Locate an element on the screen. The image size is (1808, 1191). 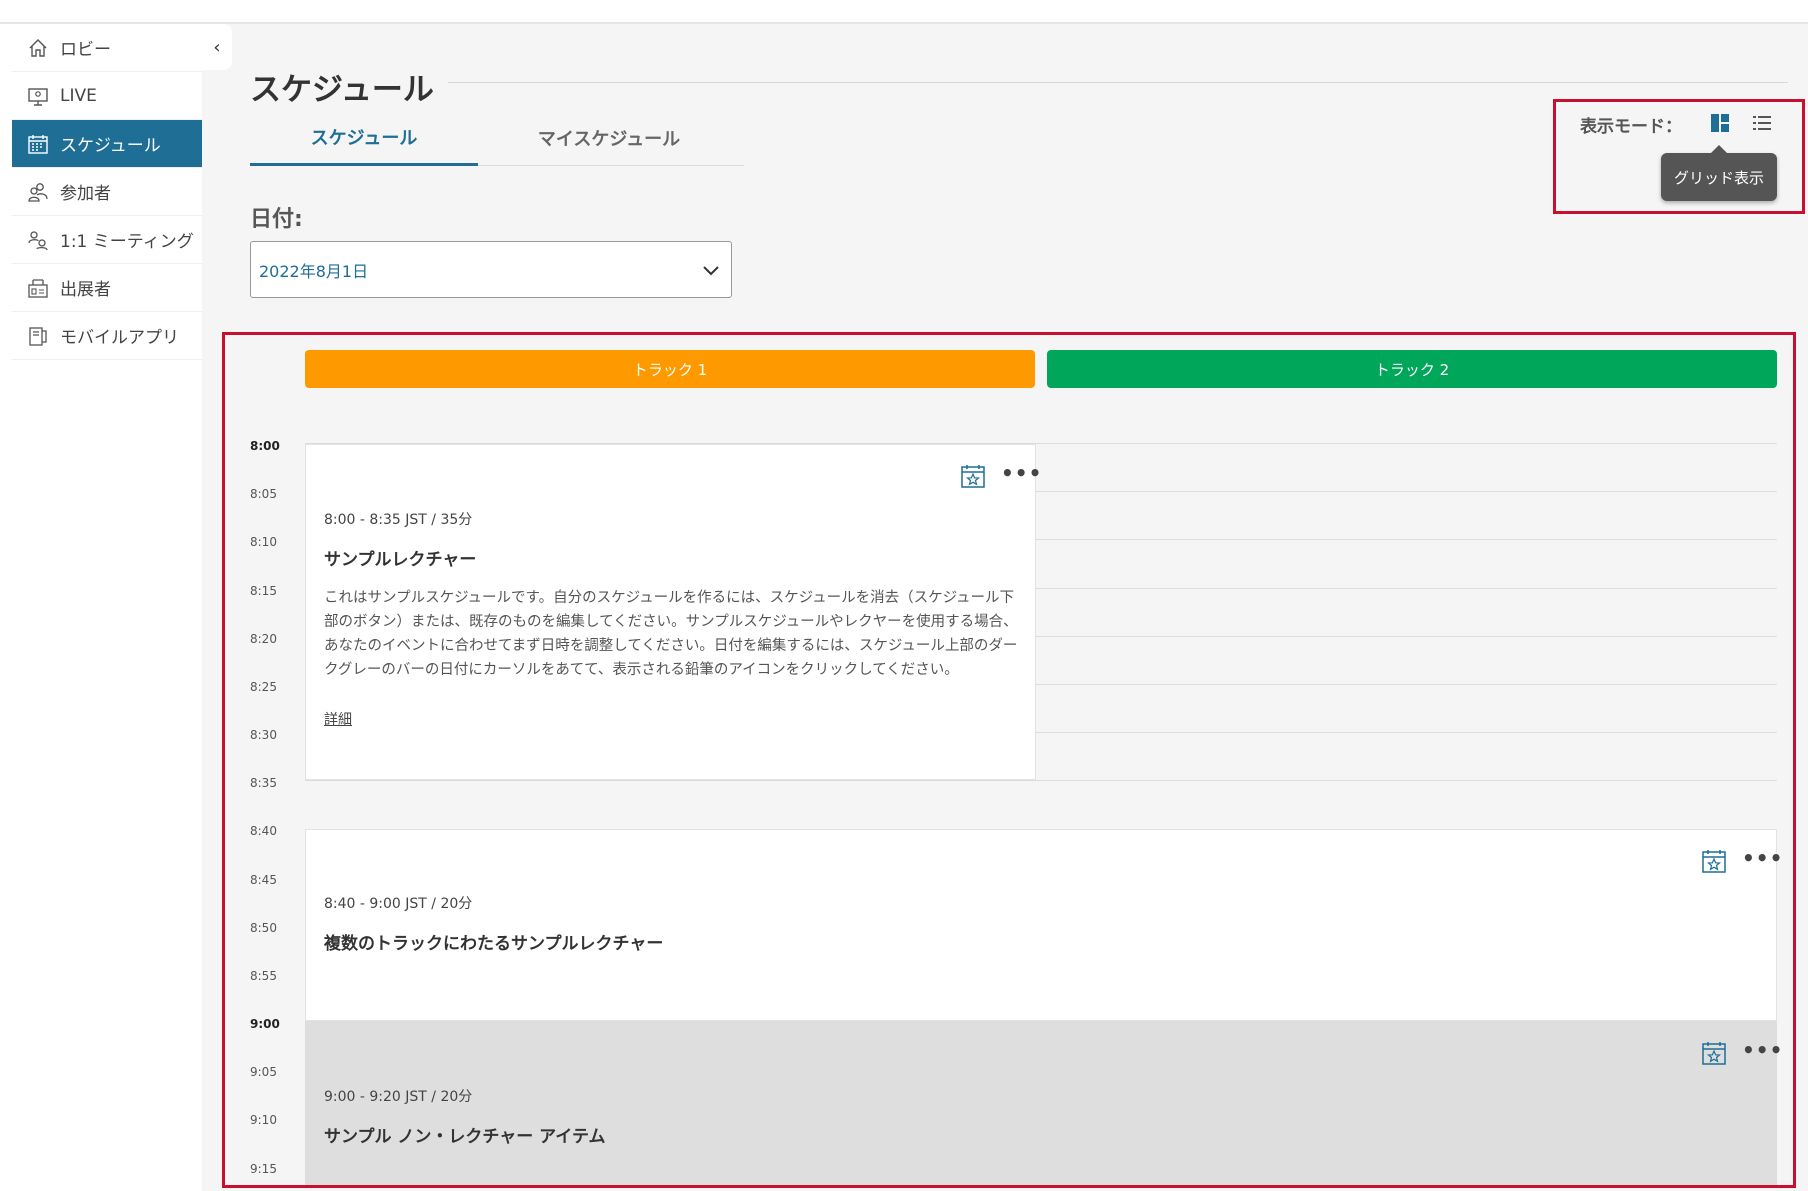
sidebar-item-meeting: 1:1 ミーティング is located at coordinates (107, 240).